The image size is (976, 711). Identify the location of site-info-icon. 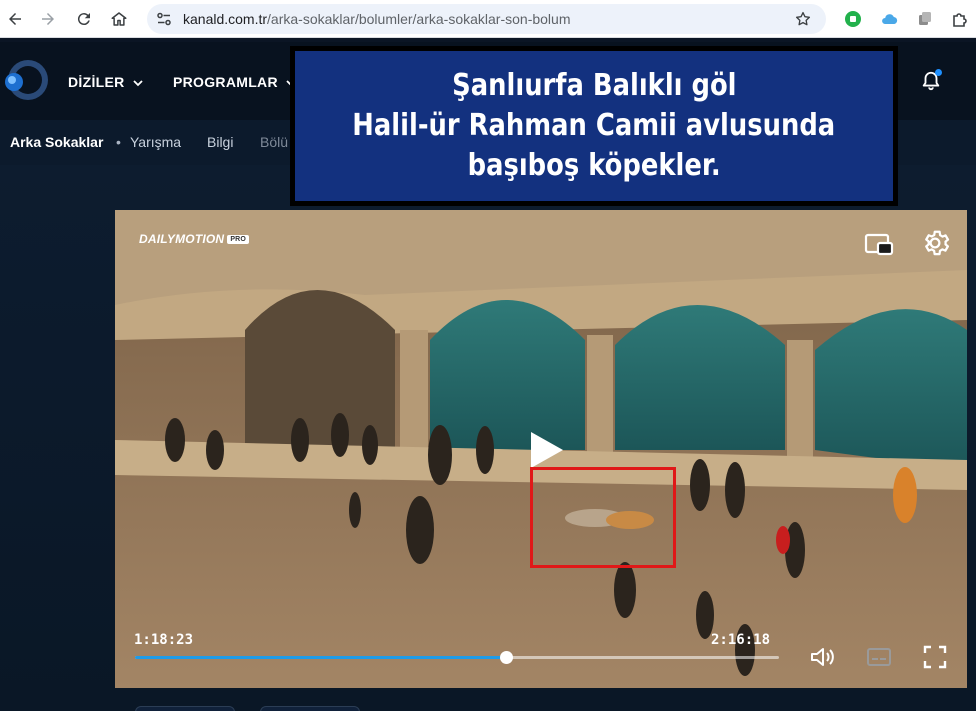
(164, 19).